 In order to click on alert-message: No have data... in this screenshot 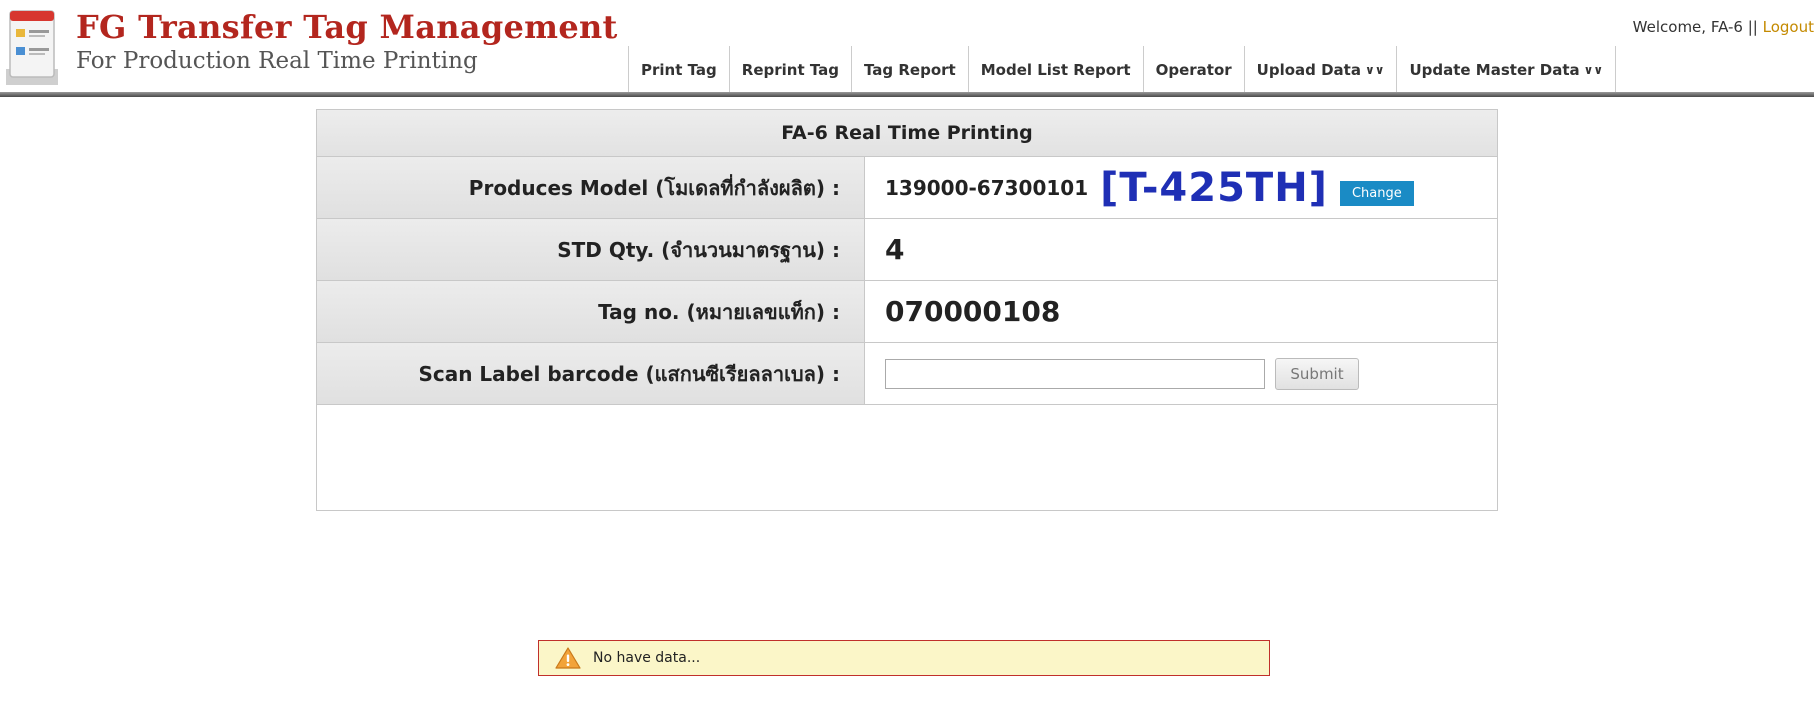, I will do `click(647, 658)`.